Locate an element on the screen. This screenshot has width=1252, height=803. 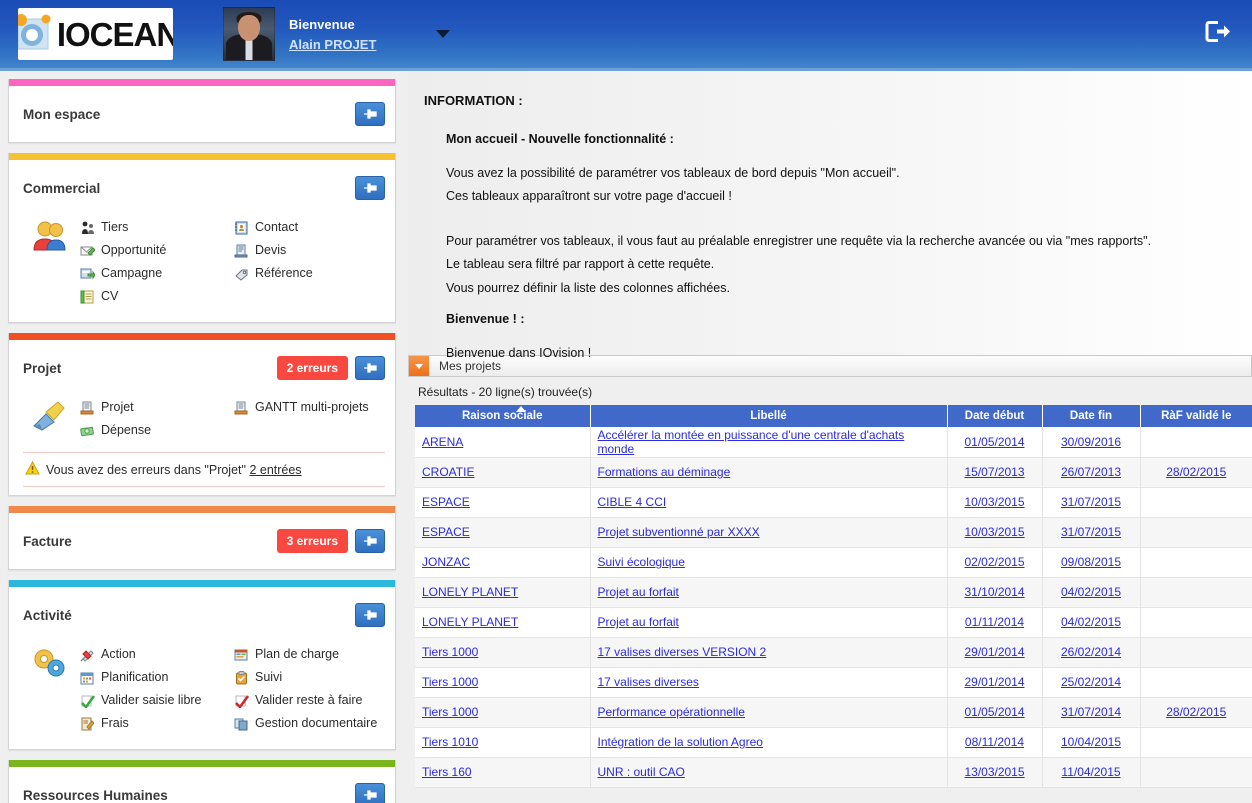
menu-link-cv: CV is located at coordinates (154, 296).